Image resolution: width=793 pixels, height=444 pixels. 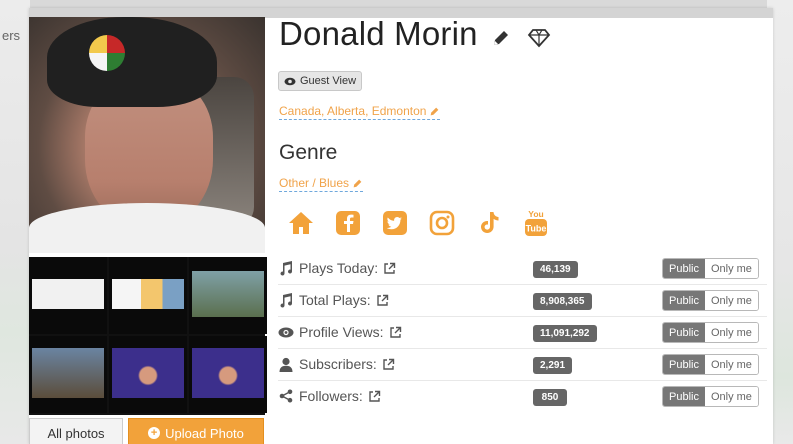 I want to click on stat-value-badge: 8,908,365, so click(x=562, y=301).